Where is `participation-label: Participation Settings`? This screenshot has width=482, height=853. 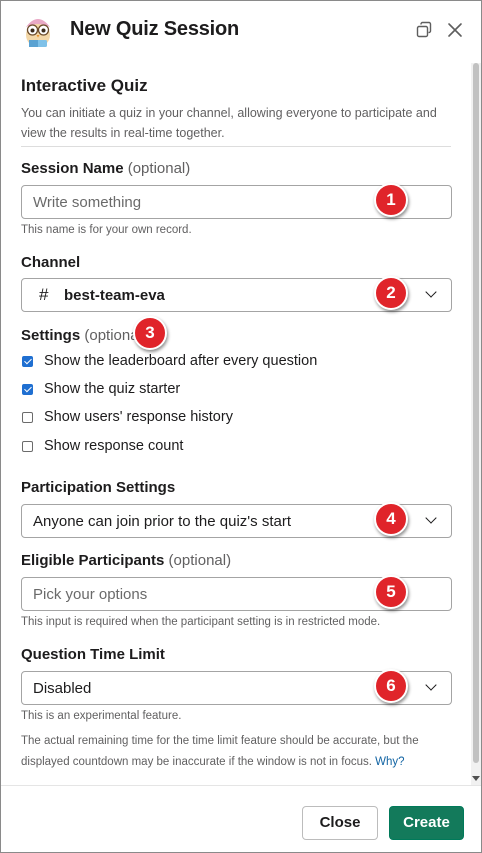
participation-label: Participation Settings is located at coordinates (98, 487).